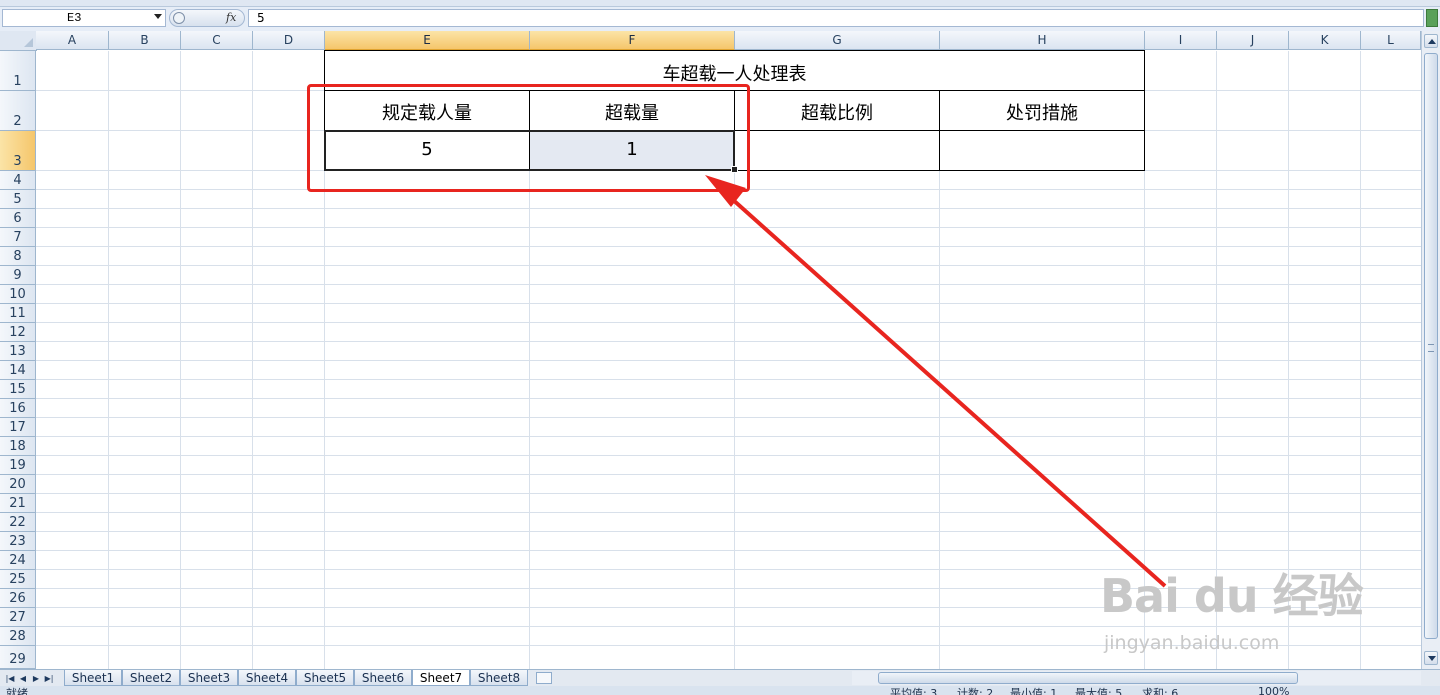 This screenshot has width=1440, height=695. I want to click on status-average: 平均值: 3, so click(914, 691).